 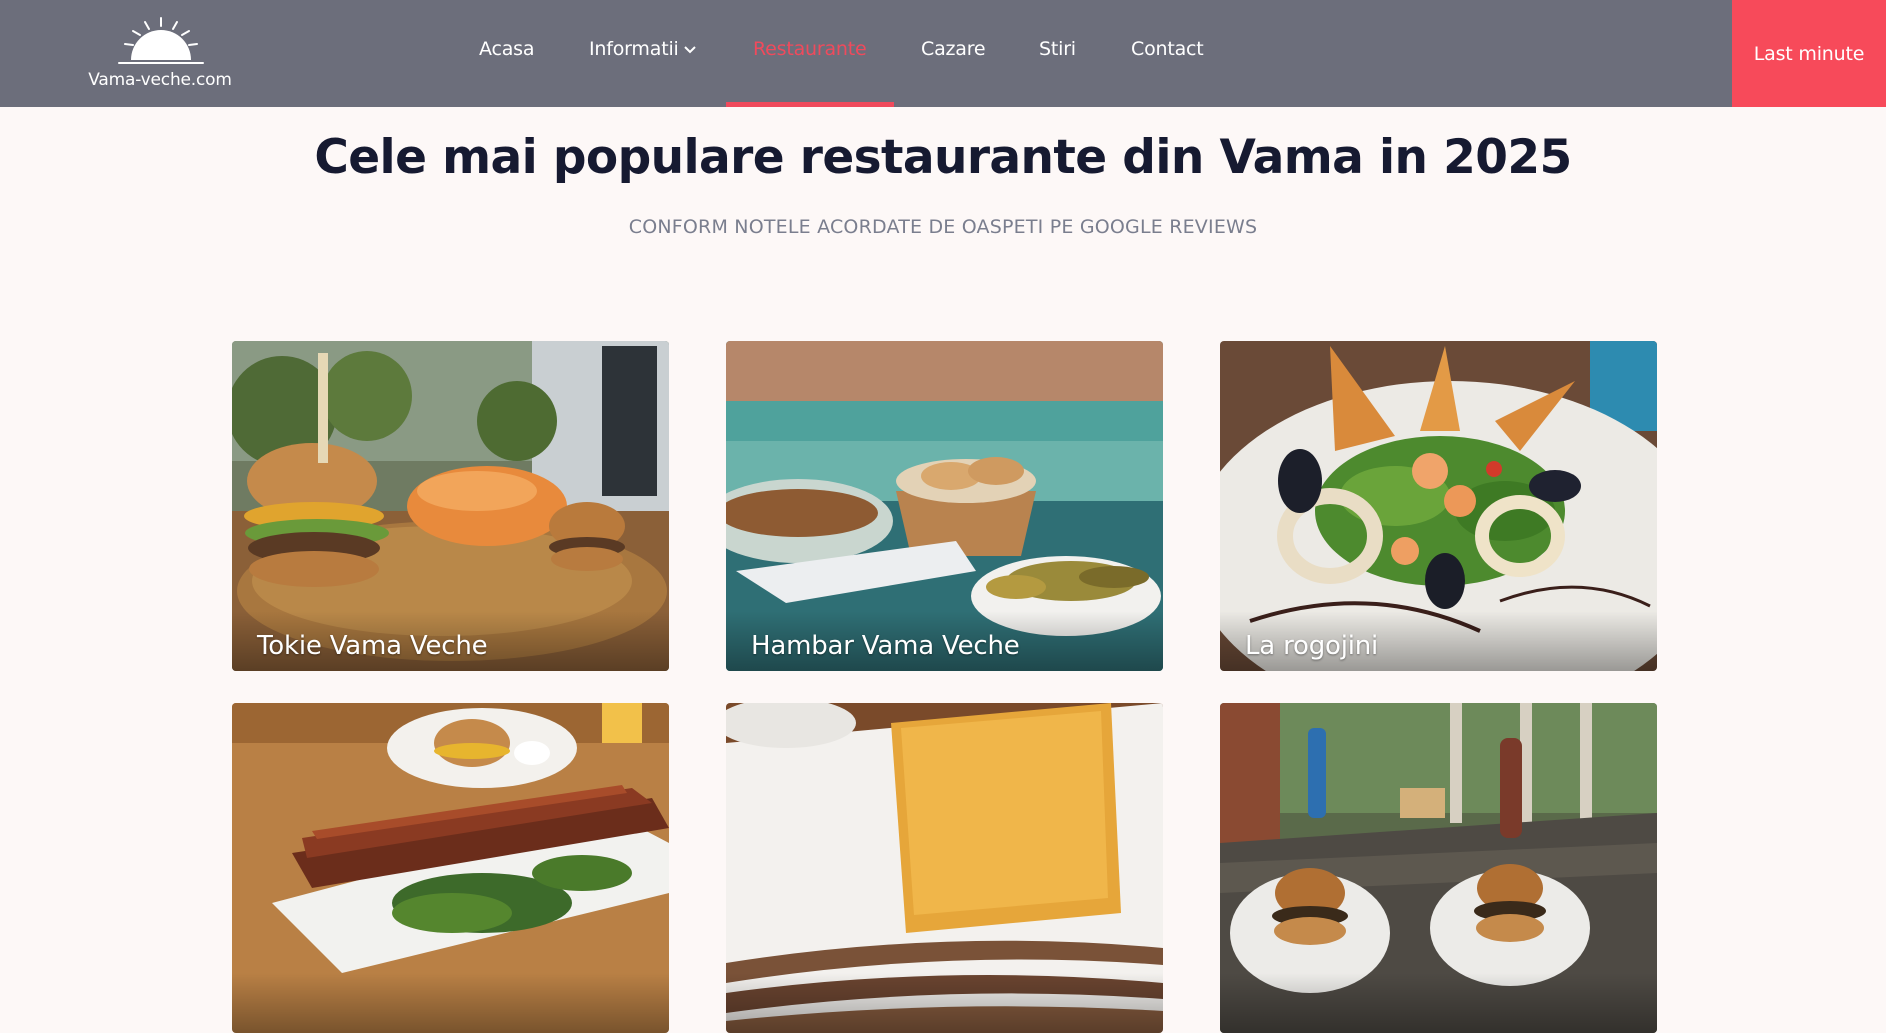 I want to click on logo-text: Vama-veche.com, so click(x=160, y=80).